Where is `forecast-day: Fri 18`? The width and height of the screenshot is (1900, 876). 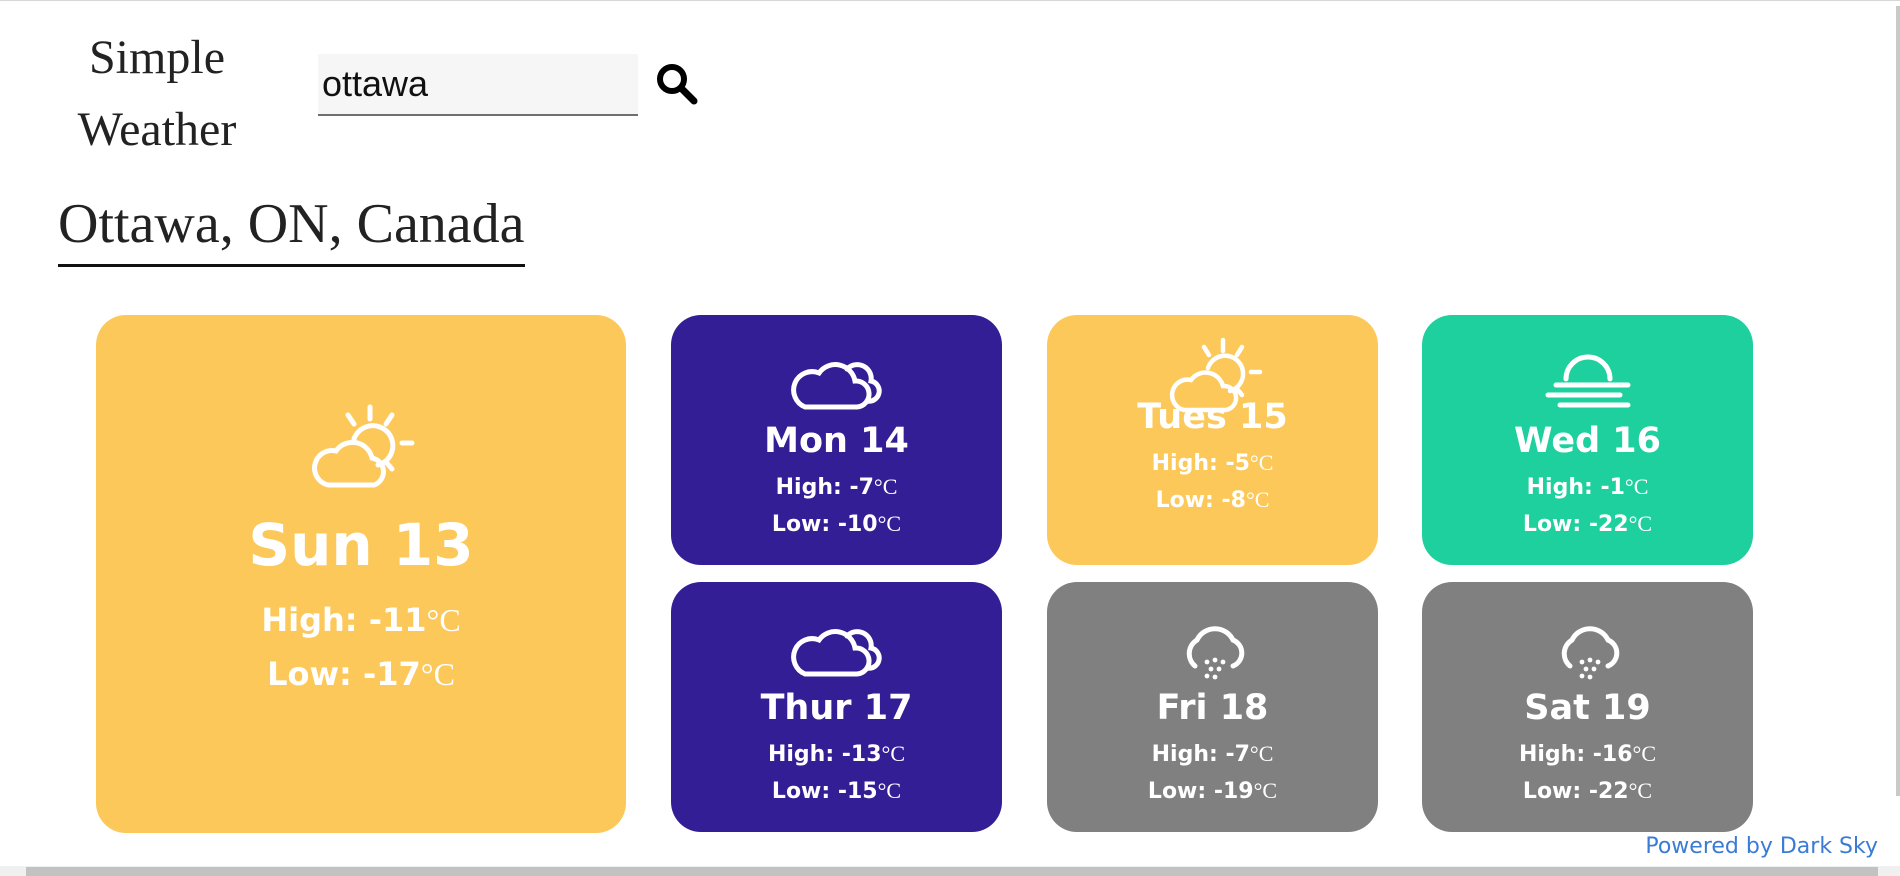
forecast-day: Fri 18 is located at coordinates (1212, 708).